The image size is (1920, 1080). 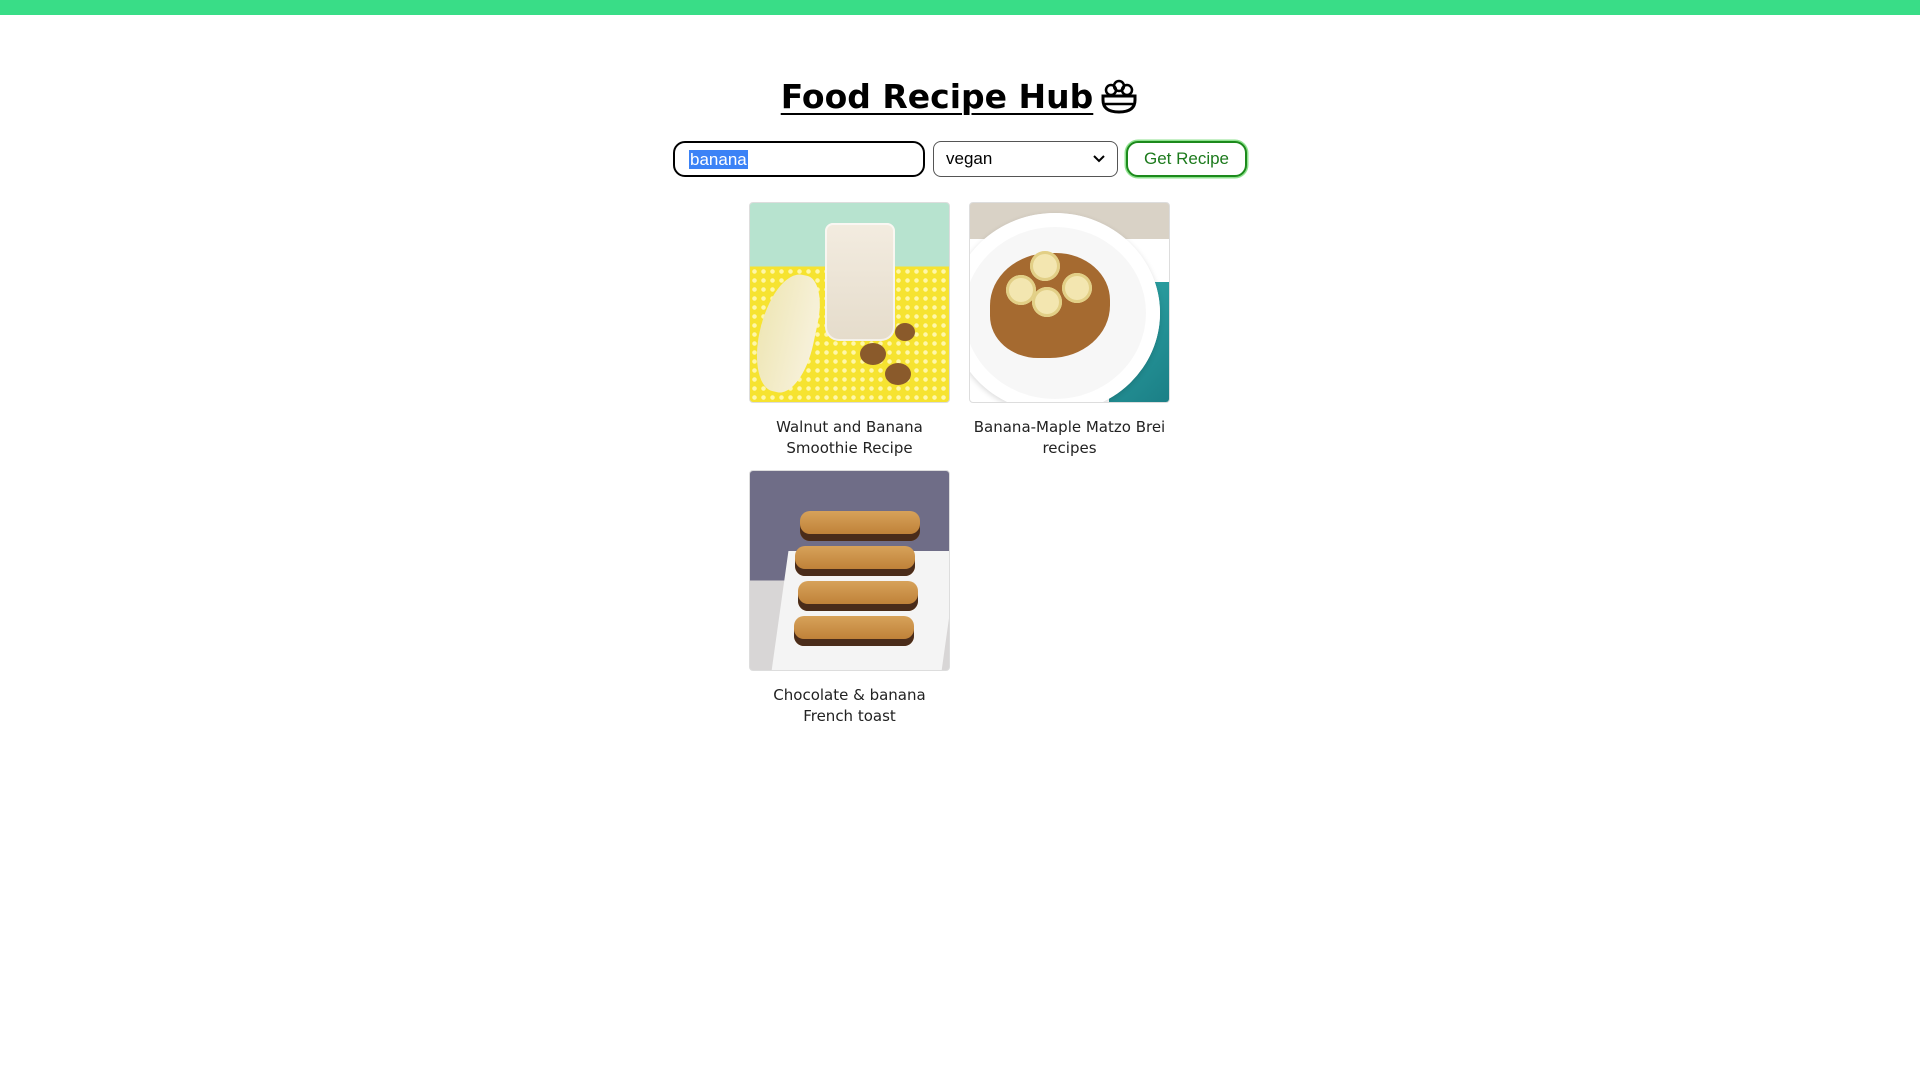 I want to click on recipe-title: Chocolate & banana French toast, so click(x=849, y=706).